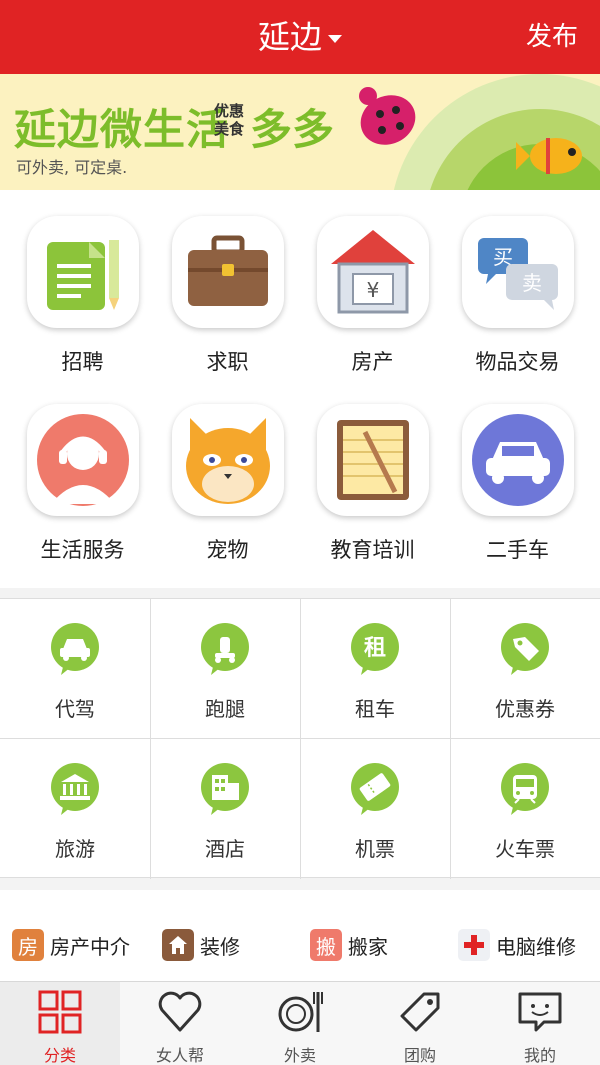 This screenshot has height=1065, width=600. Describe the element at coordinates (227, 460) in the screenshot. I see `cat-face-icon` at that location.